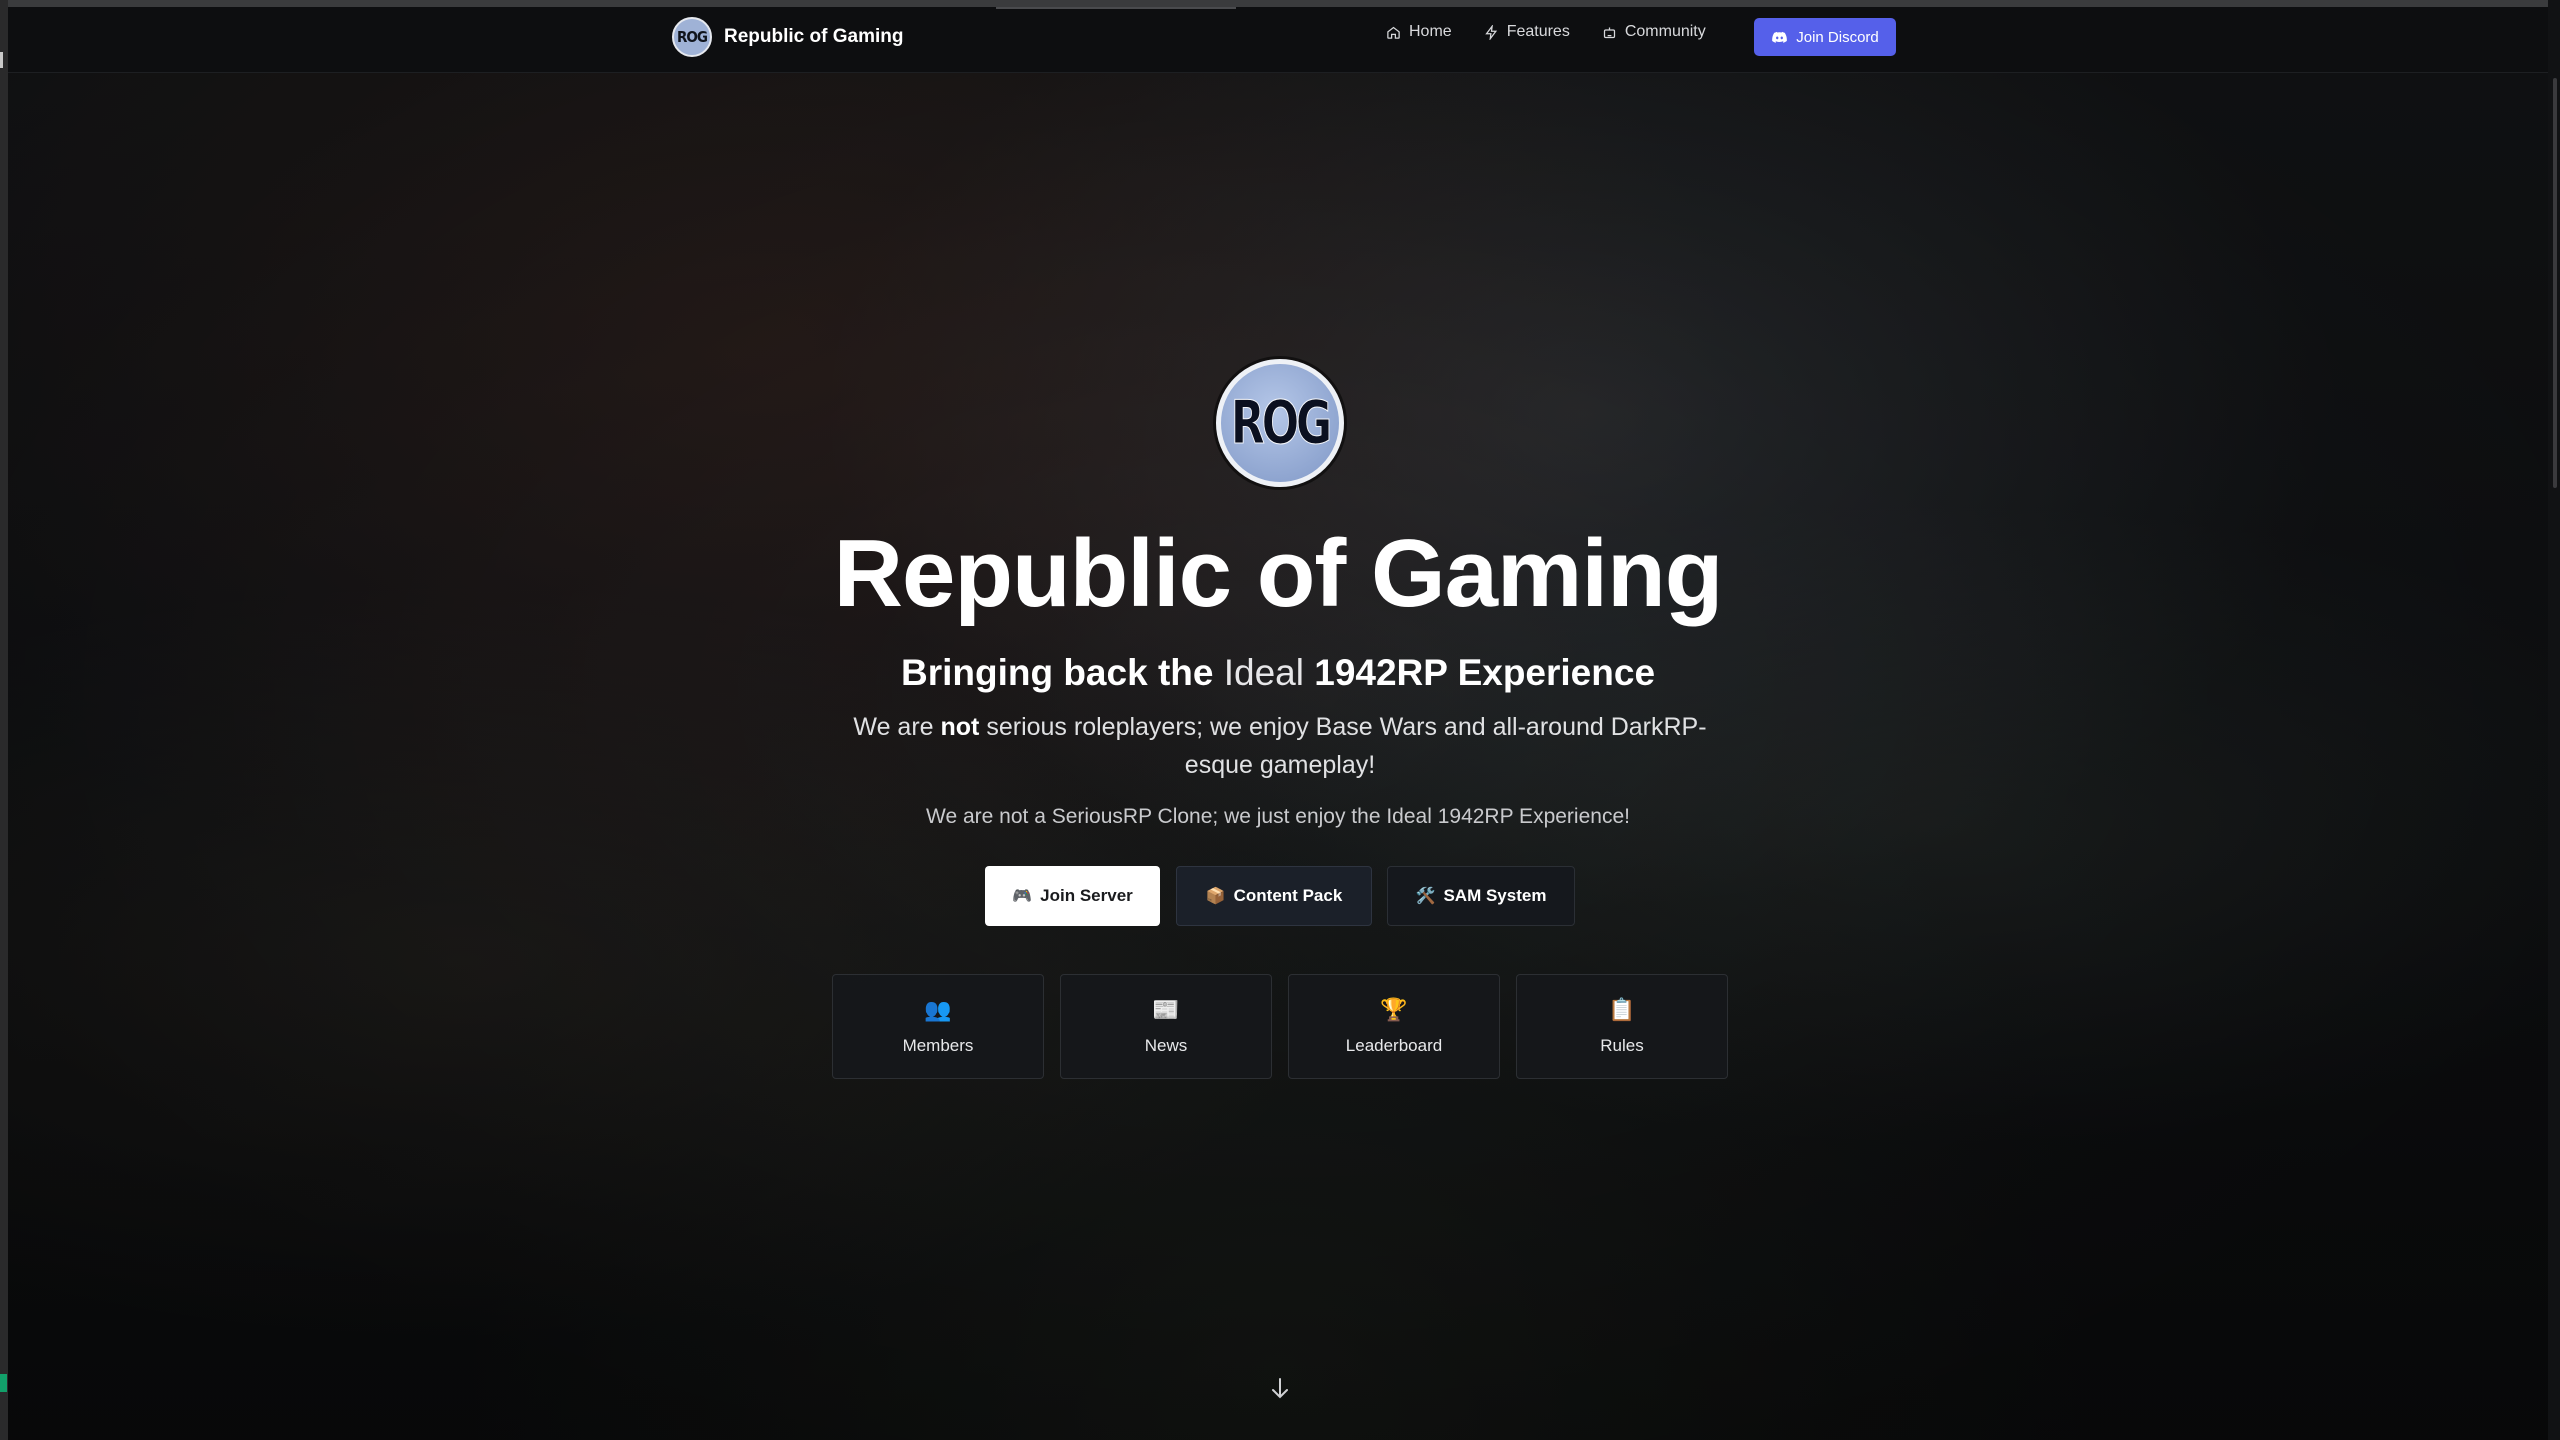 This screenshot has width=2560, height=1440. I want to click on page-title: Republic of Gaming, so click(1278, 573).